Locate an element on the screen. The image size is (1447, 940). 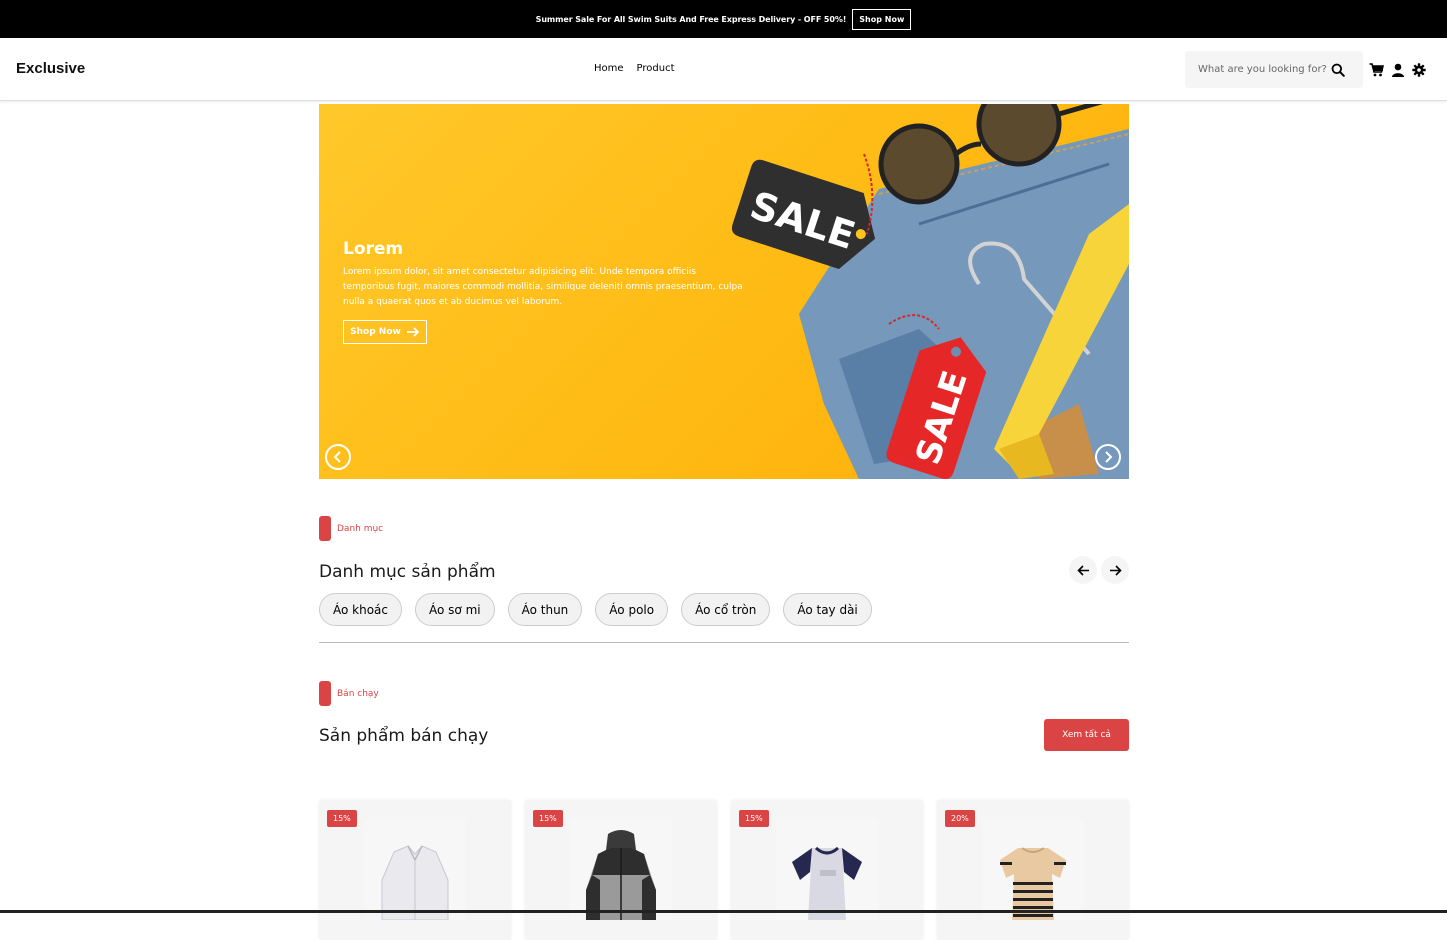
banner-next-button is located at coordinates (1108, 457).